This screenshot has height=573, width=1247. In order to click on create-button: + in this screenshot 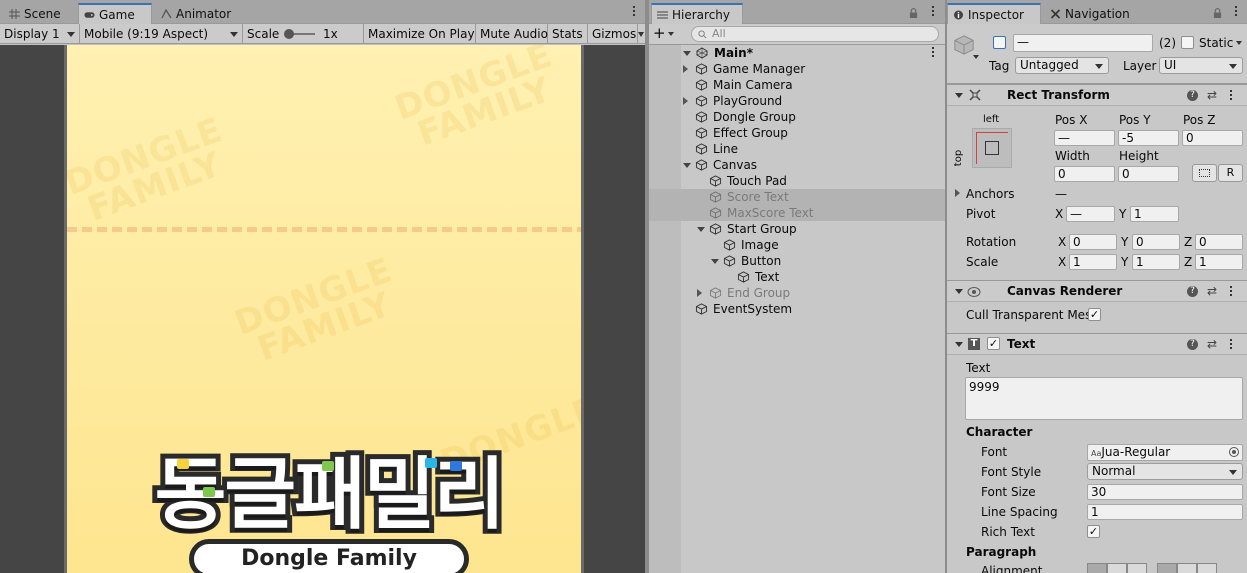, I will do `click(666, 34)`.